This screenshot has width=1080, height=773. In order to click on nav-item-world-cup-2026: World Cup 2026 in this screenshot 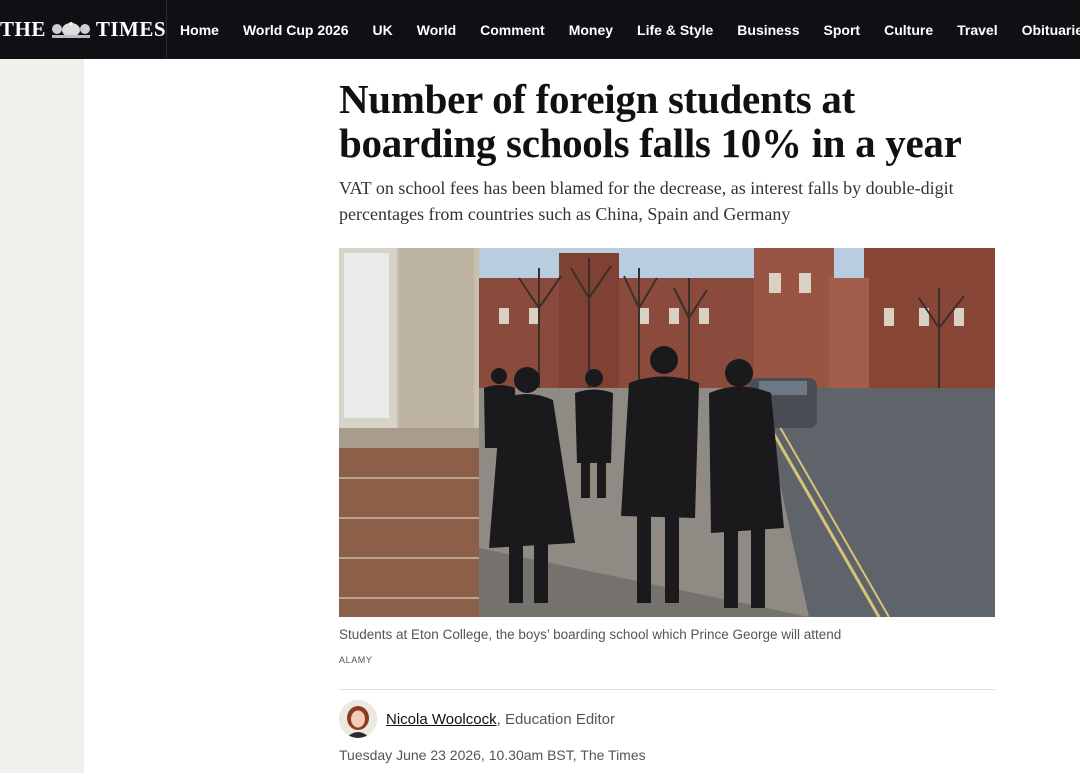, I will do `click(296, 30)`.